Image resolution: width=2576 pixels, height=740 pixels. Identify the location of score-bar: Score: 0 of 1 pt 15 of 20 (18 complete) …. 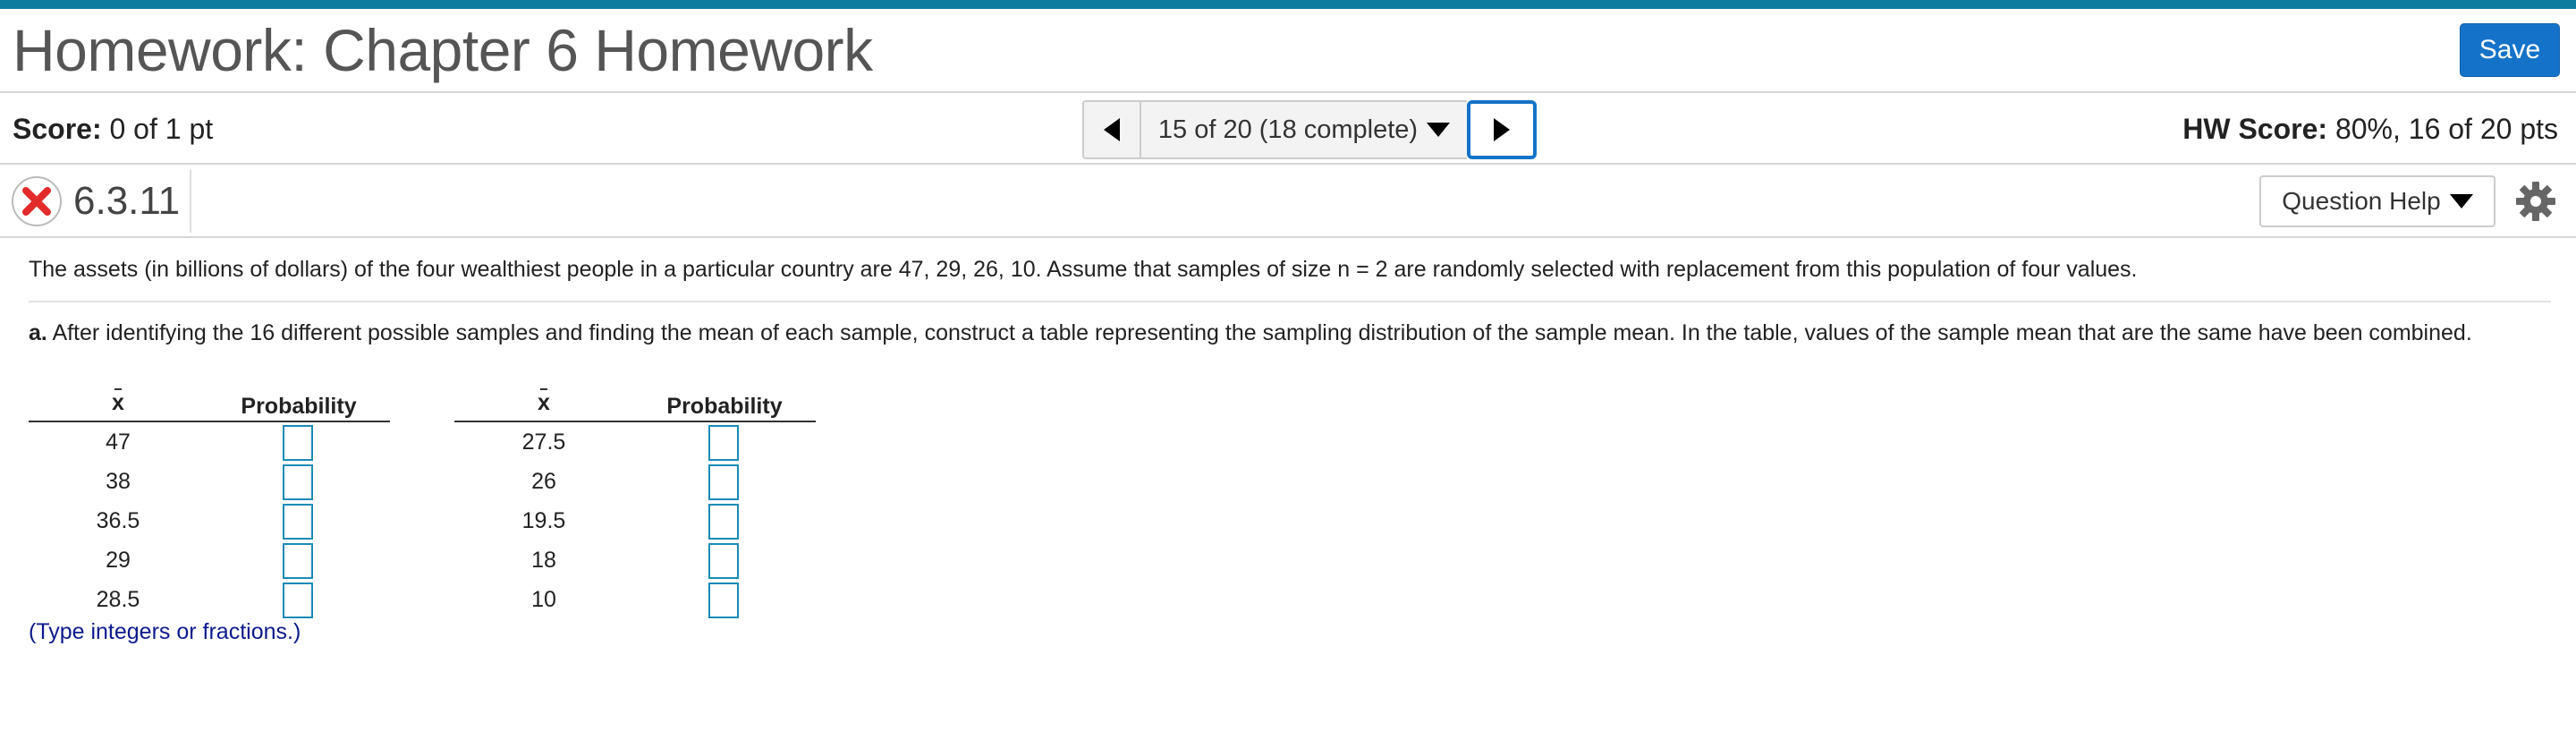
(1288, 129).